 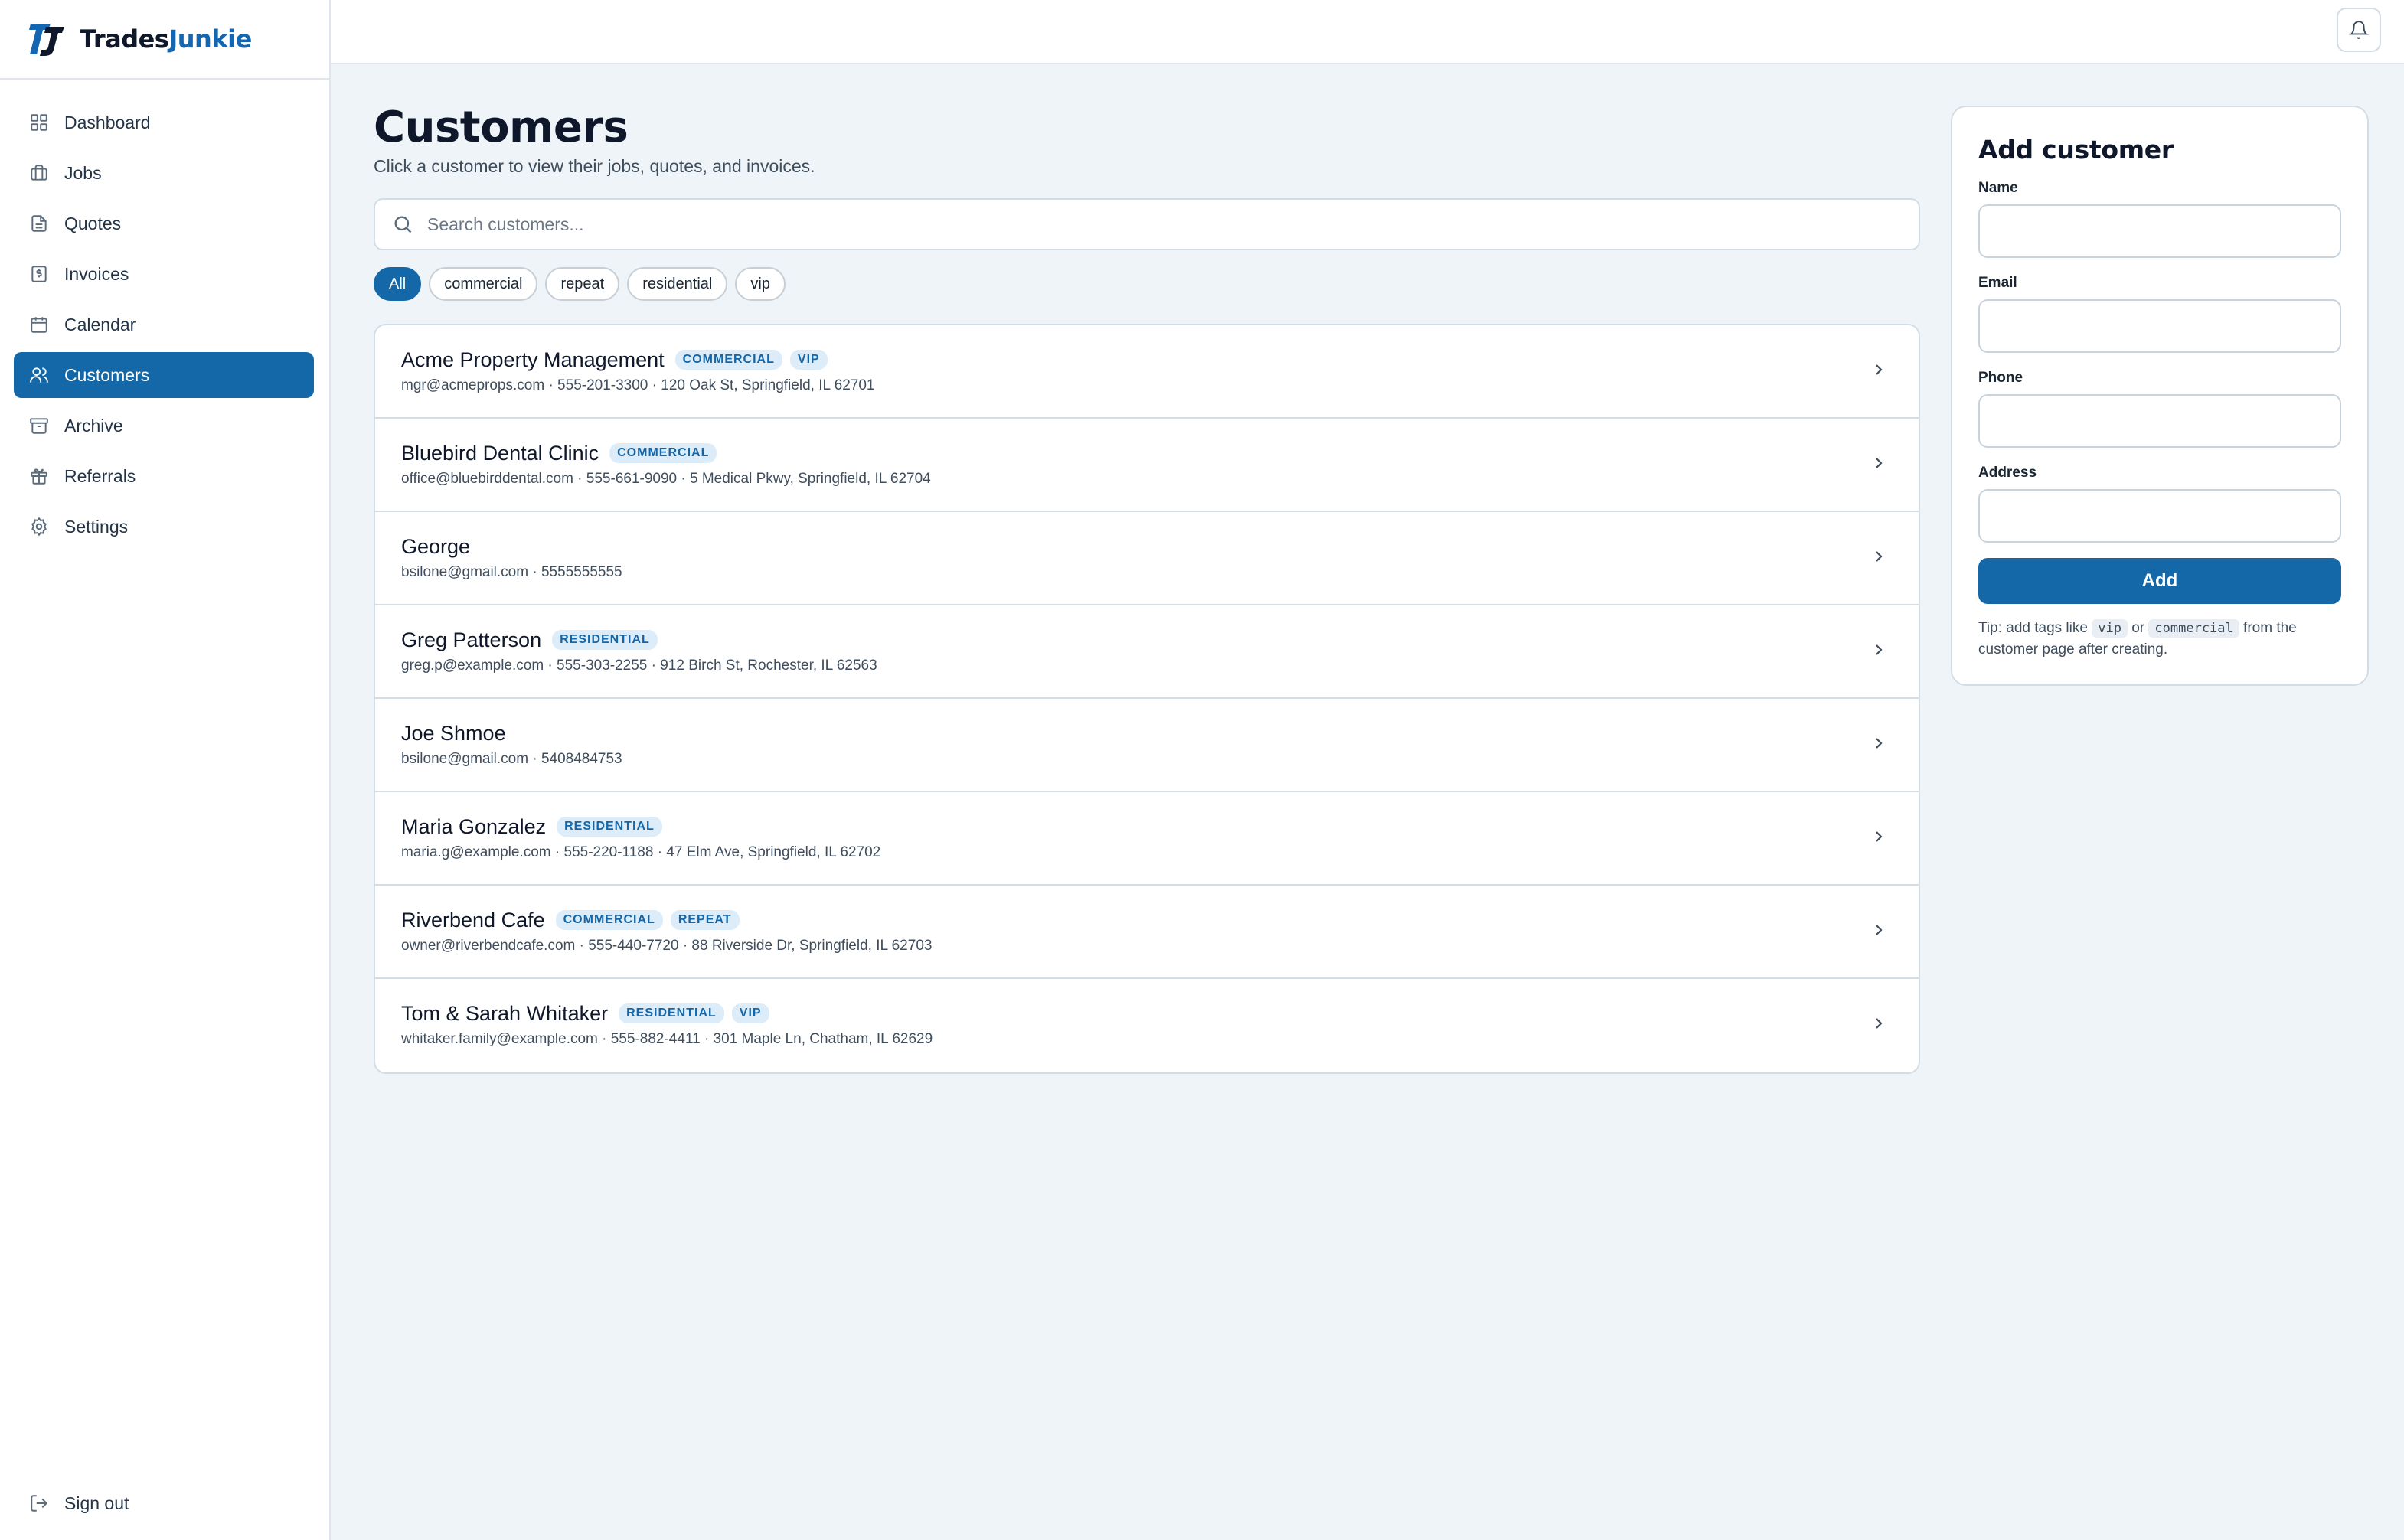 I want to click on sign-out-label: Sign out, so click(x=96, y=1503).